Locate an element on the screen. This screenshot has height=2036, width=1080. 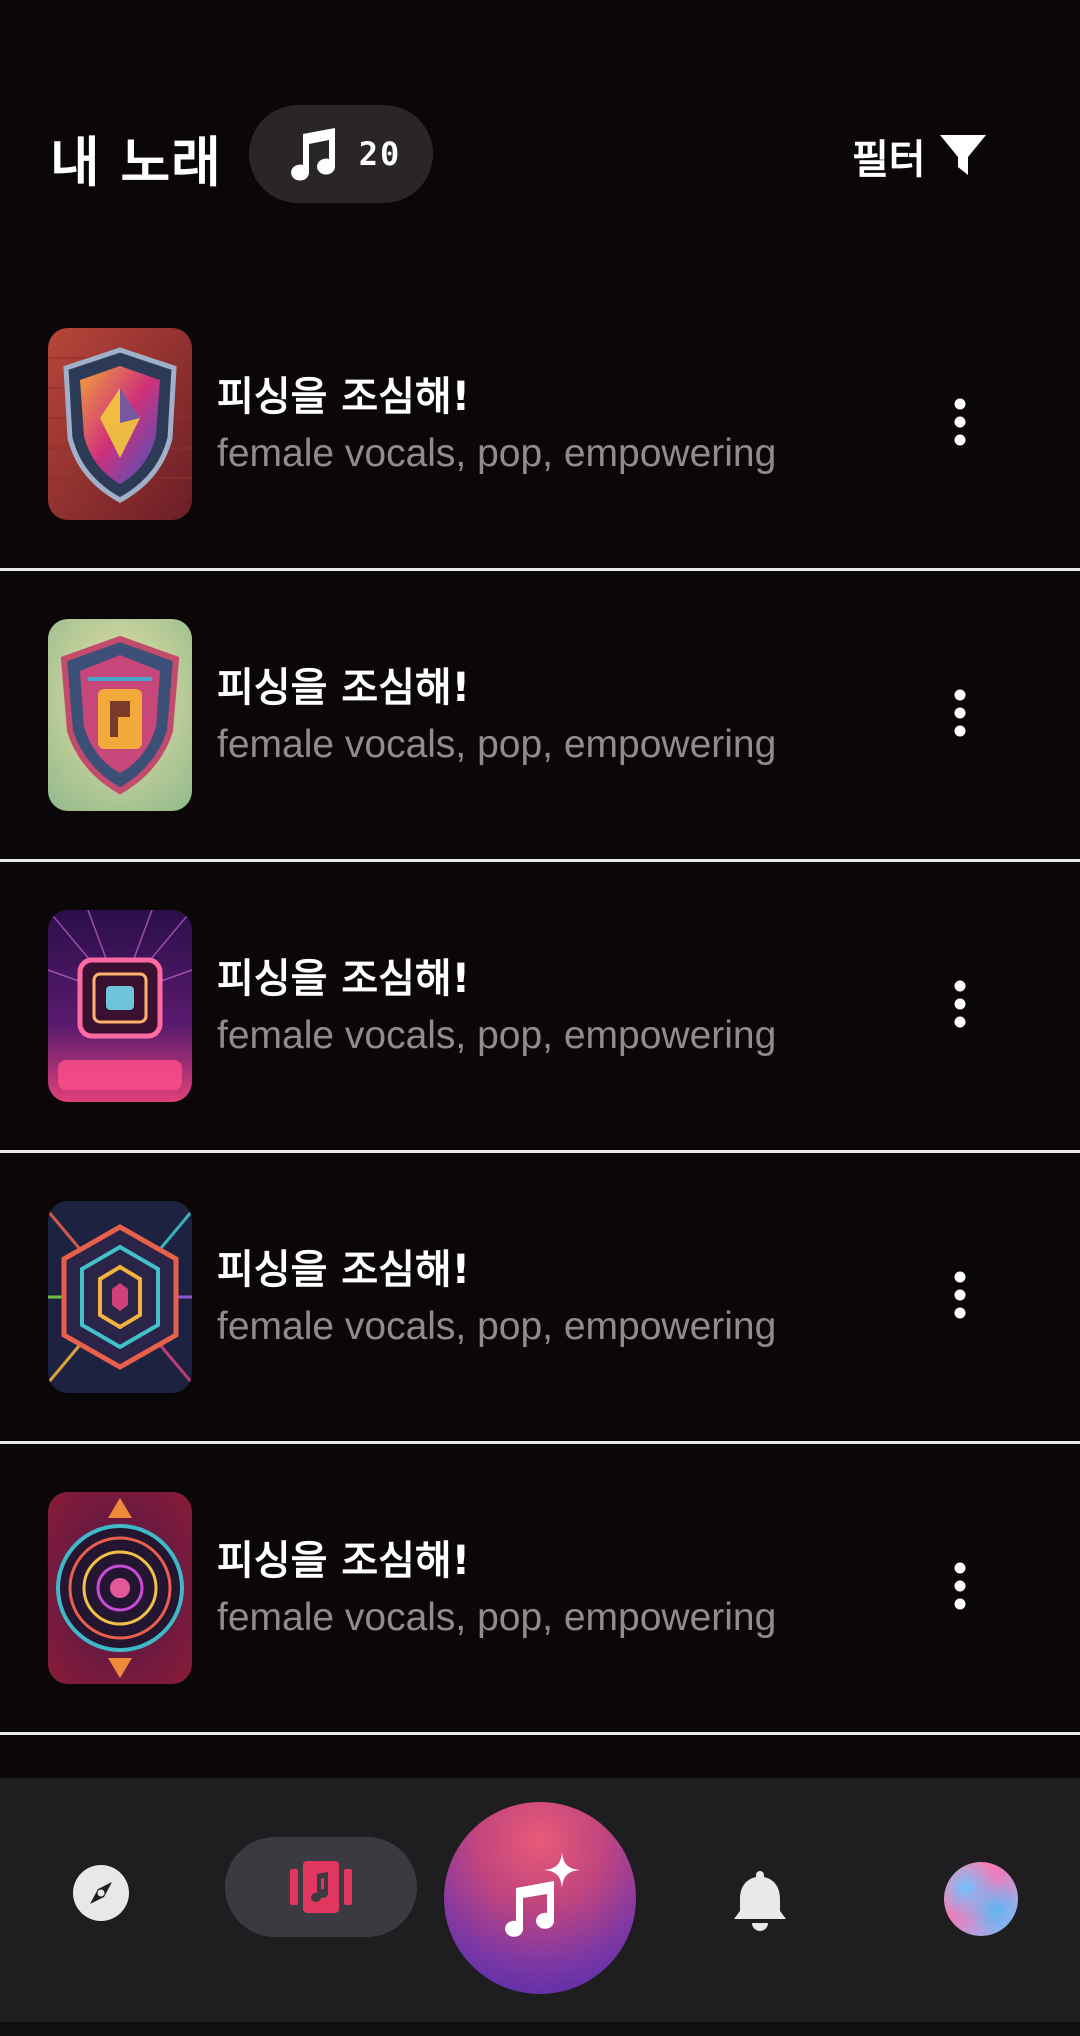
nav-explore is located at coordinates (101, 1893).